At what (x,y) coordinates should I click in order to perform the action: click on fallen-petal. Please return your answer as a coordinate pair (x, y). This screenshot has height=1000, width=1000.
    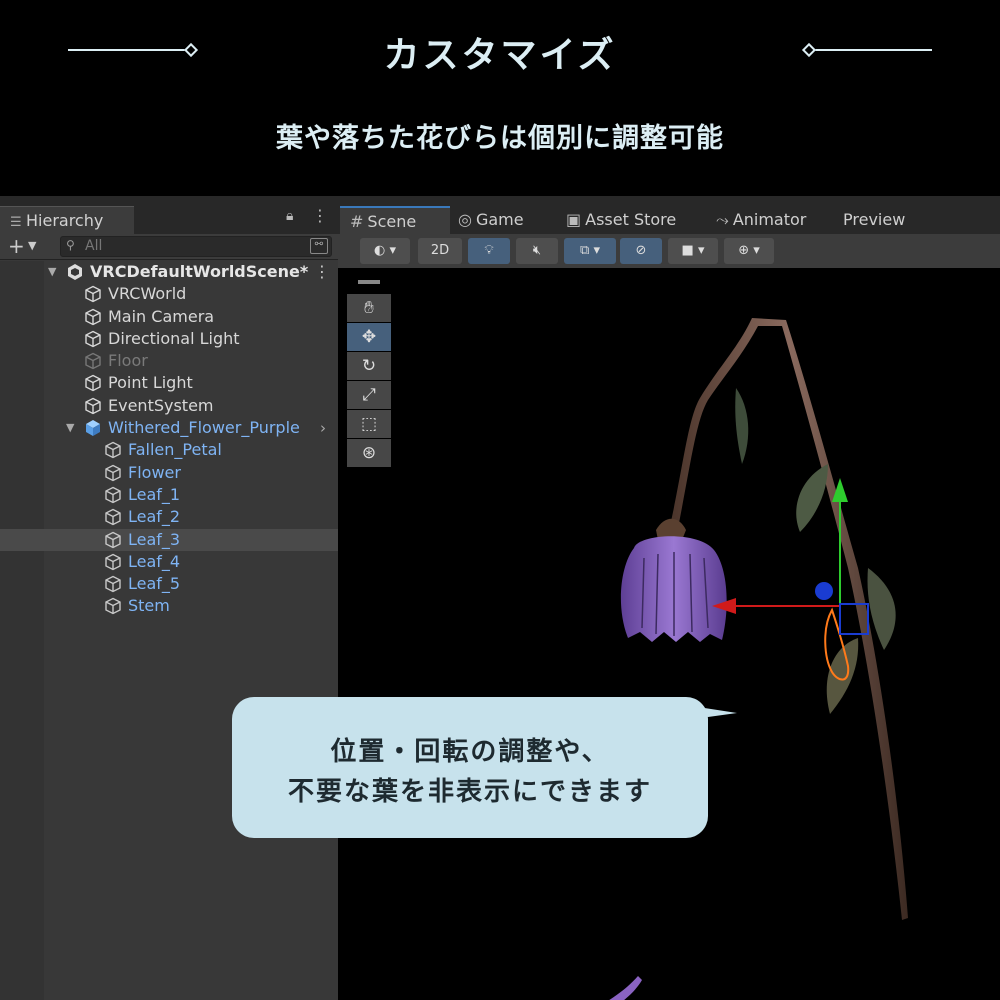
    Looking at the image, I should click on (625, 988).